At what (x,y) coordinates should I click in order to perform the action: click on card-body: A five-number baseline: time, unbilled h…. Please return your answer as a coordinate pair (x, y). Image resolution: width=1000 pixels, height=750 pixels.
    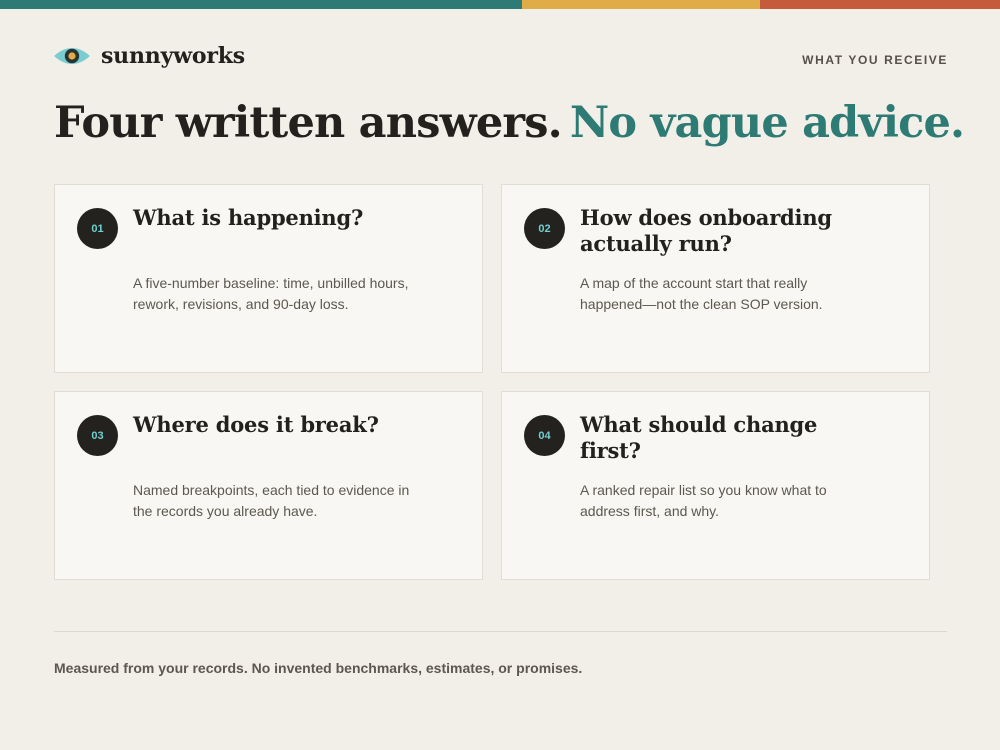
    Looking at the image, I should click on (271, 293).